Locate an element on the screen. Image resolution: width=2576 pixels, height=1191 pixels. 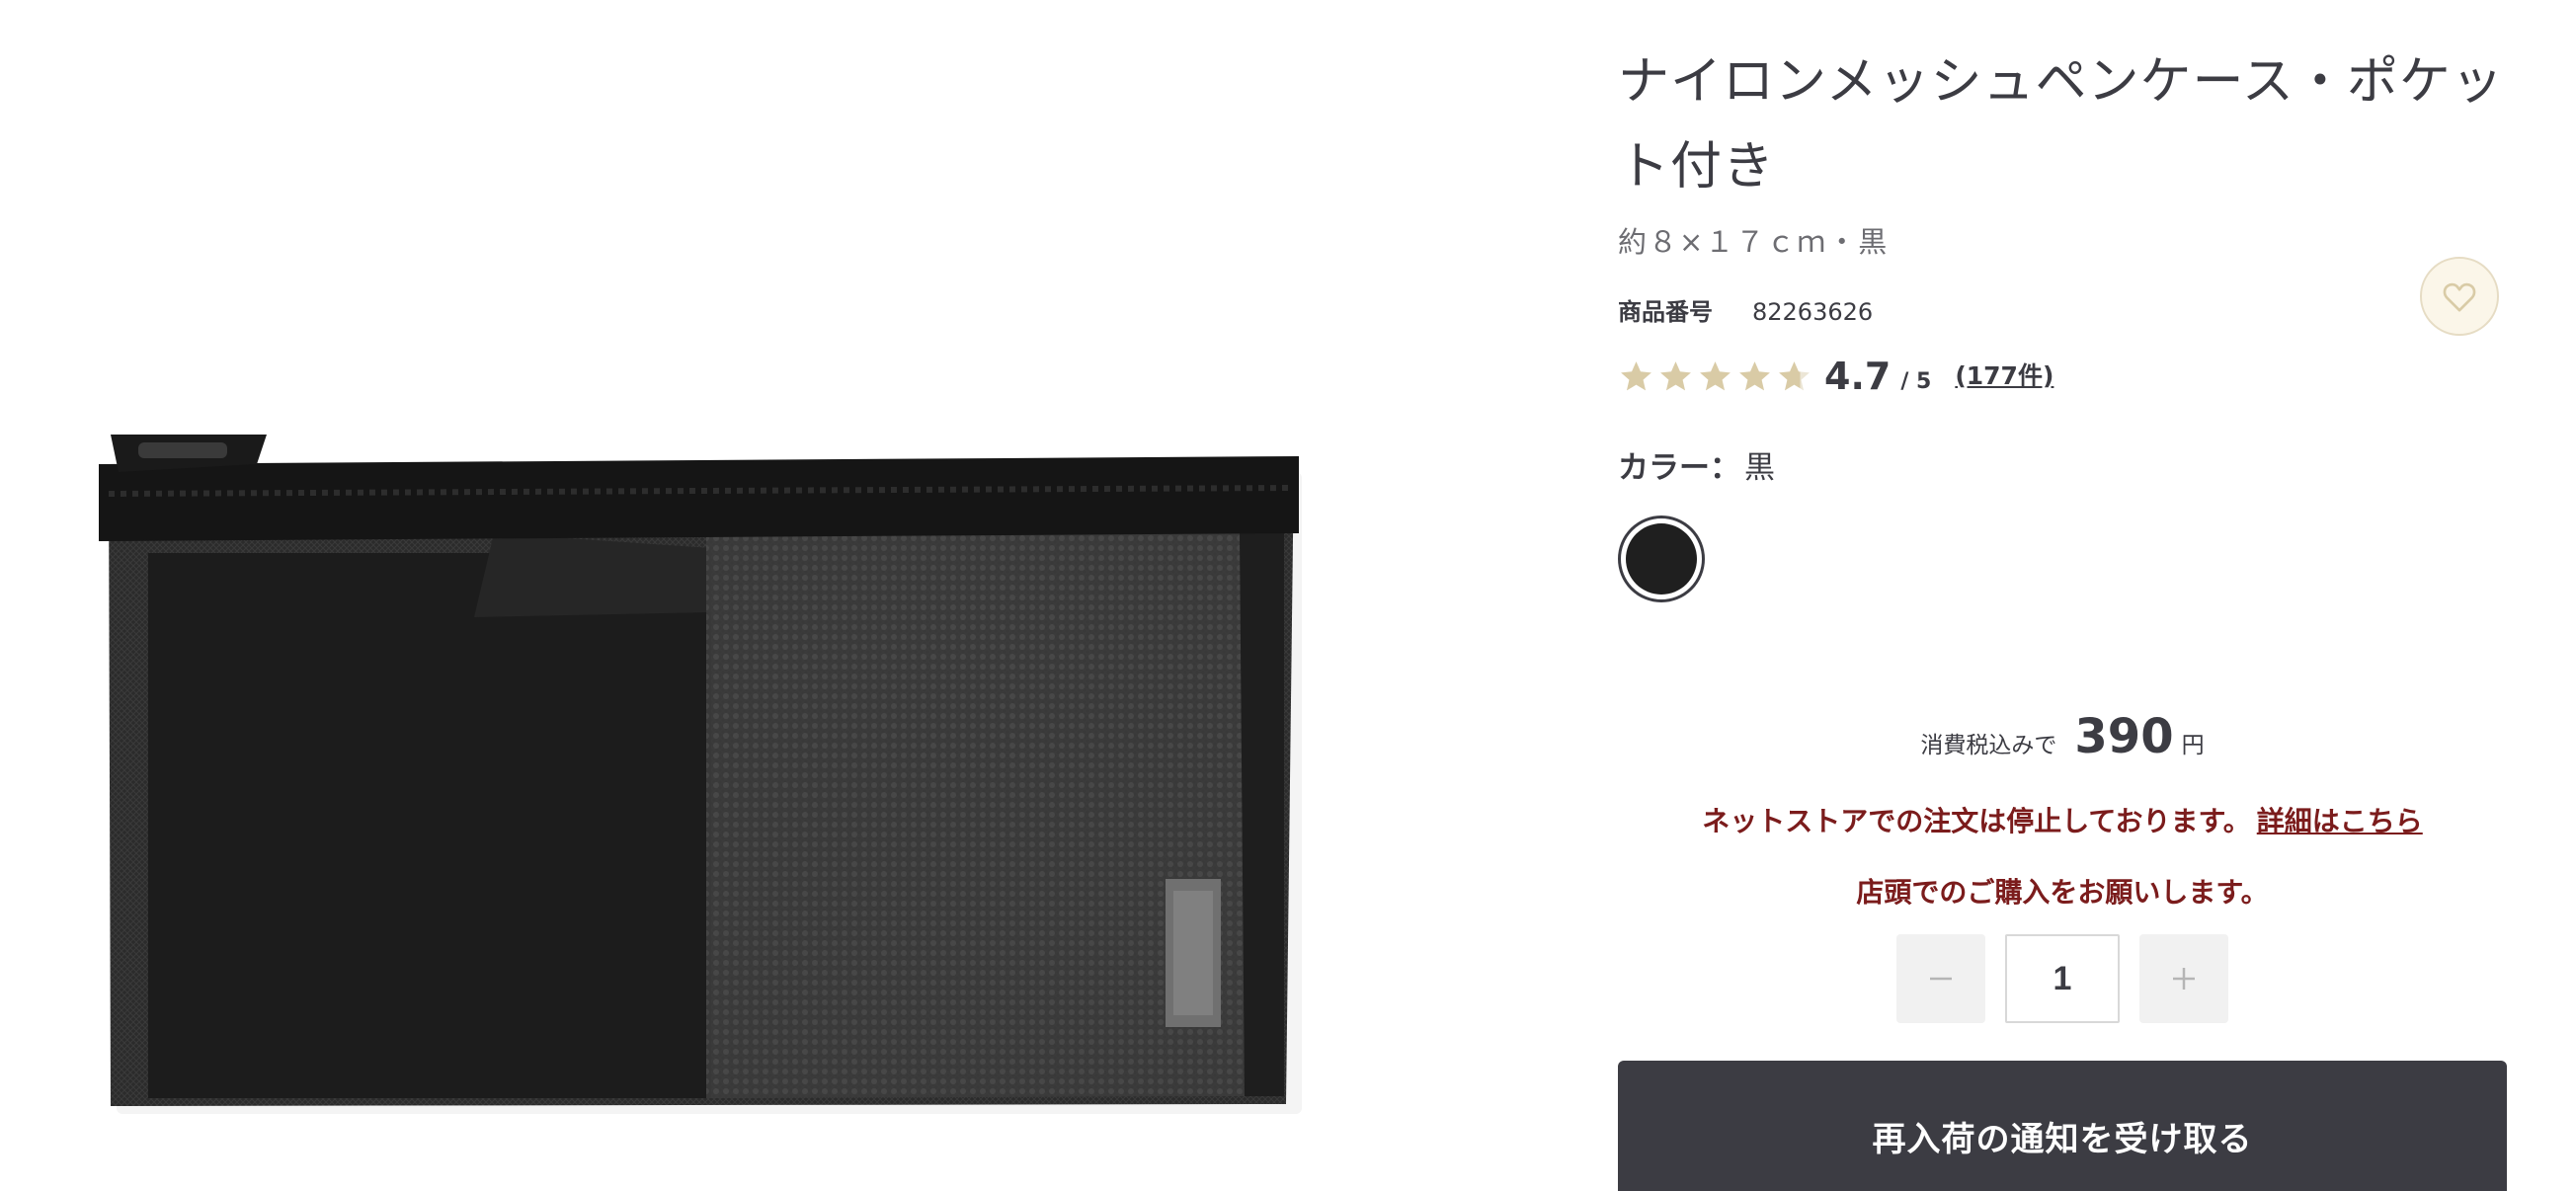
quantity-stepper is located at coordinates (2062, 978).